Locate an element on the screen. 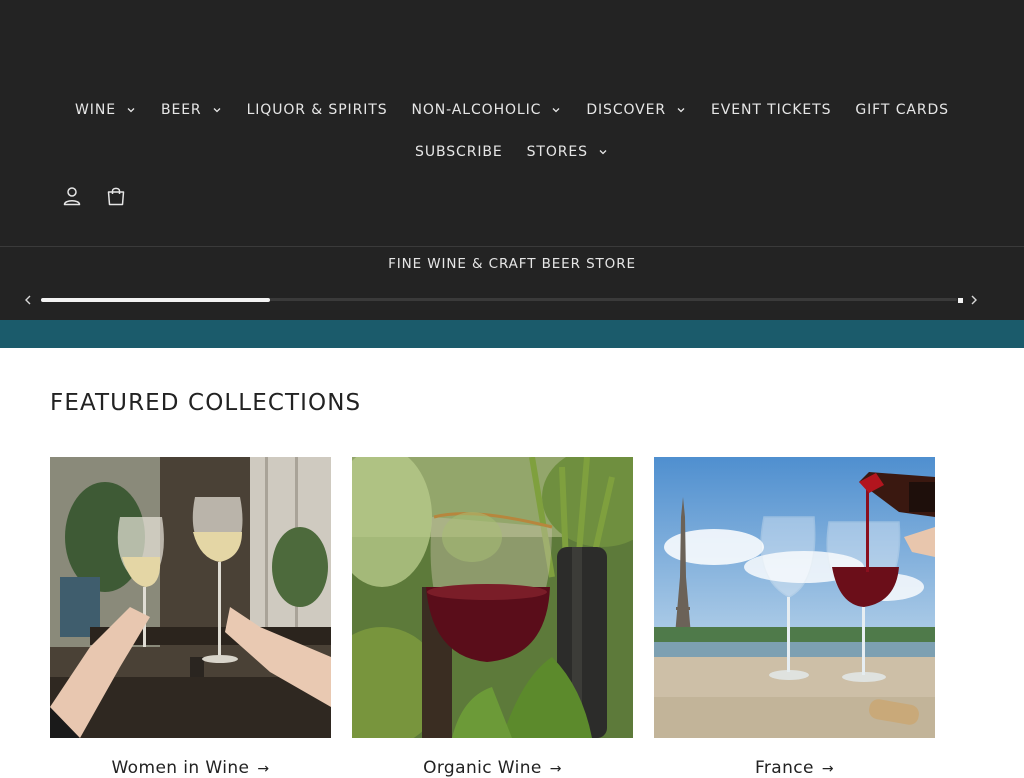 Image resolution: width=1024 pixels, height=778 pixels. nav-label: WINE is located at coordinates (95, 110).